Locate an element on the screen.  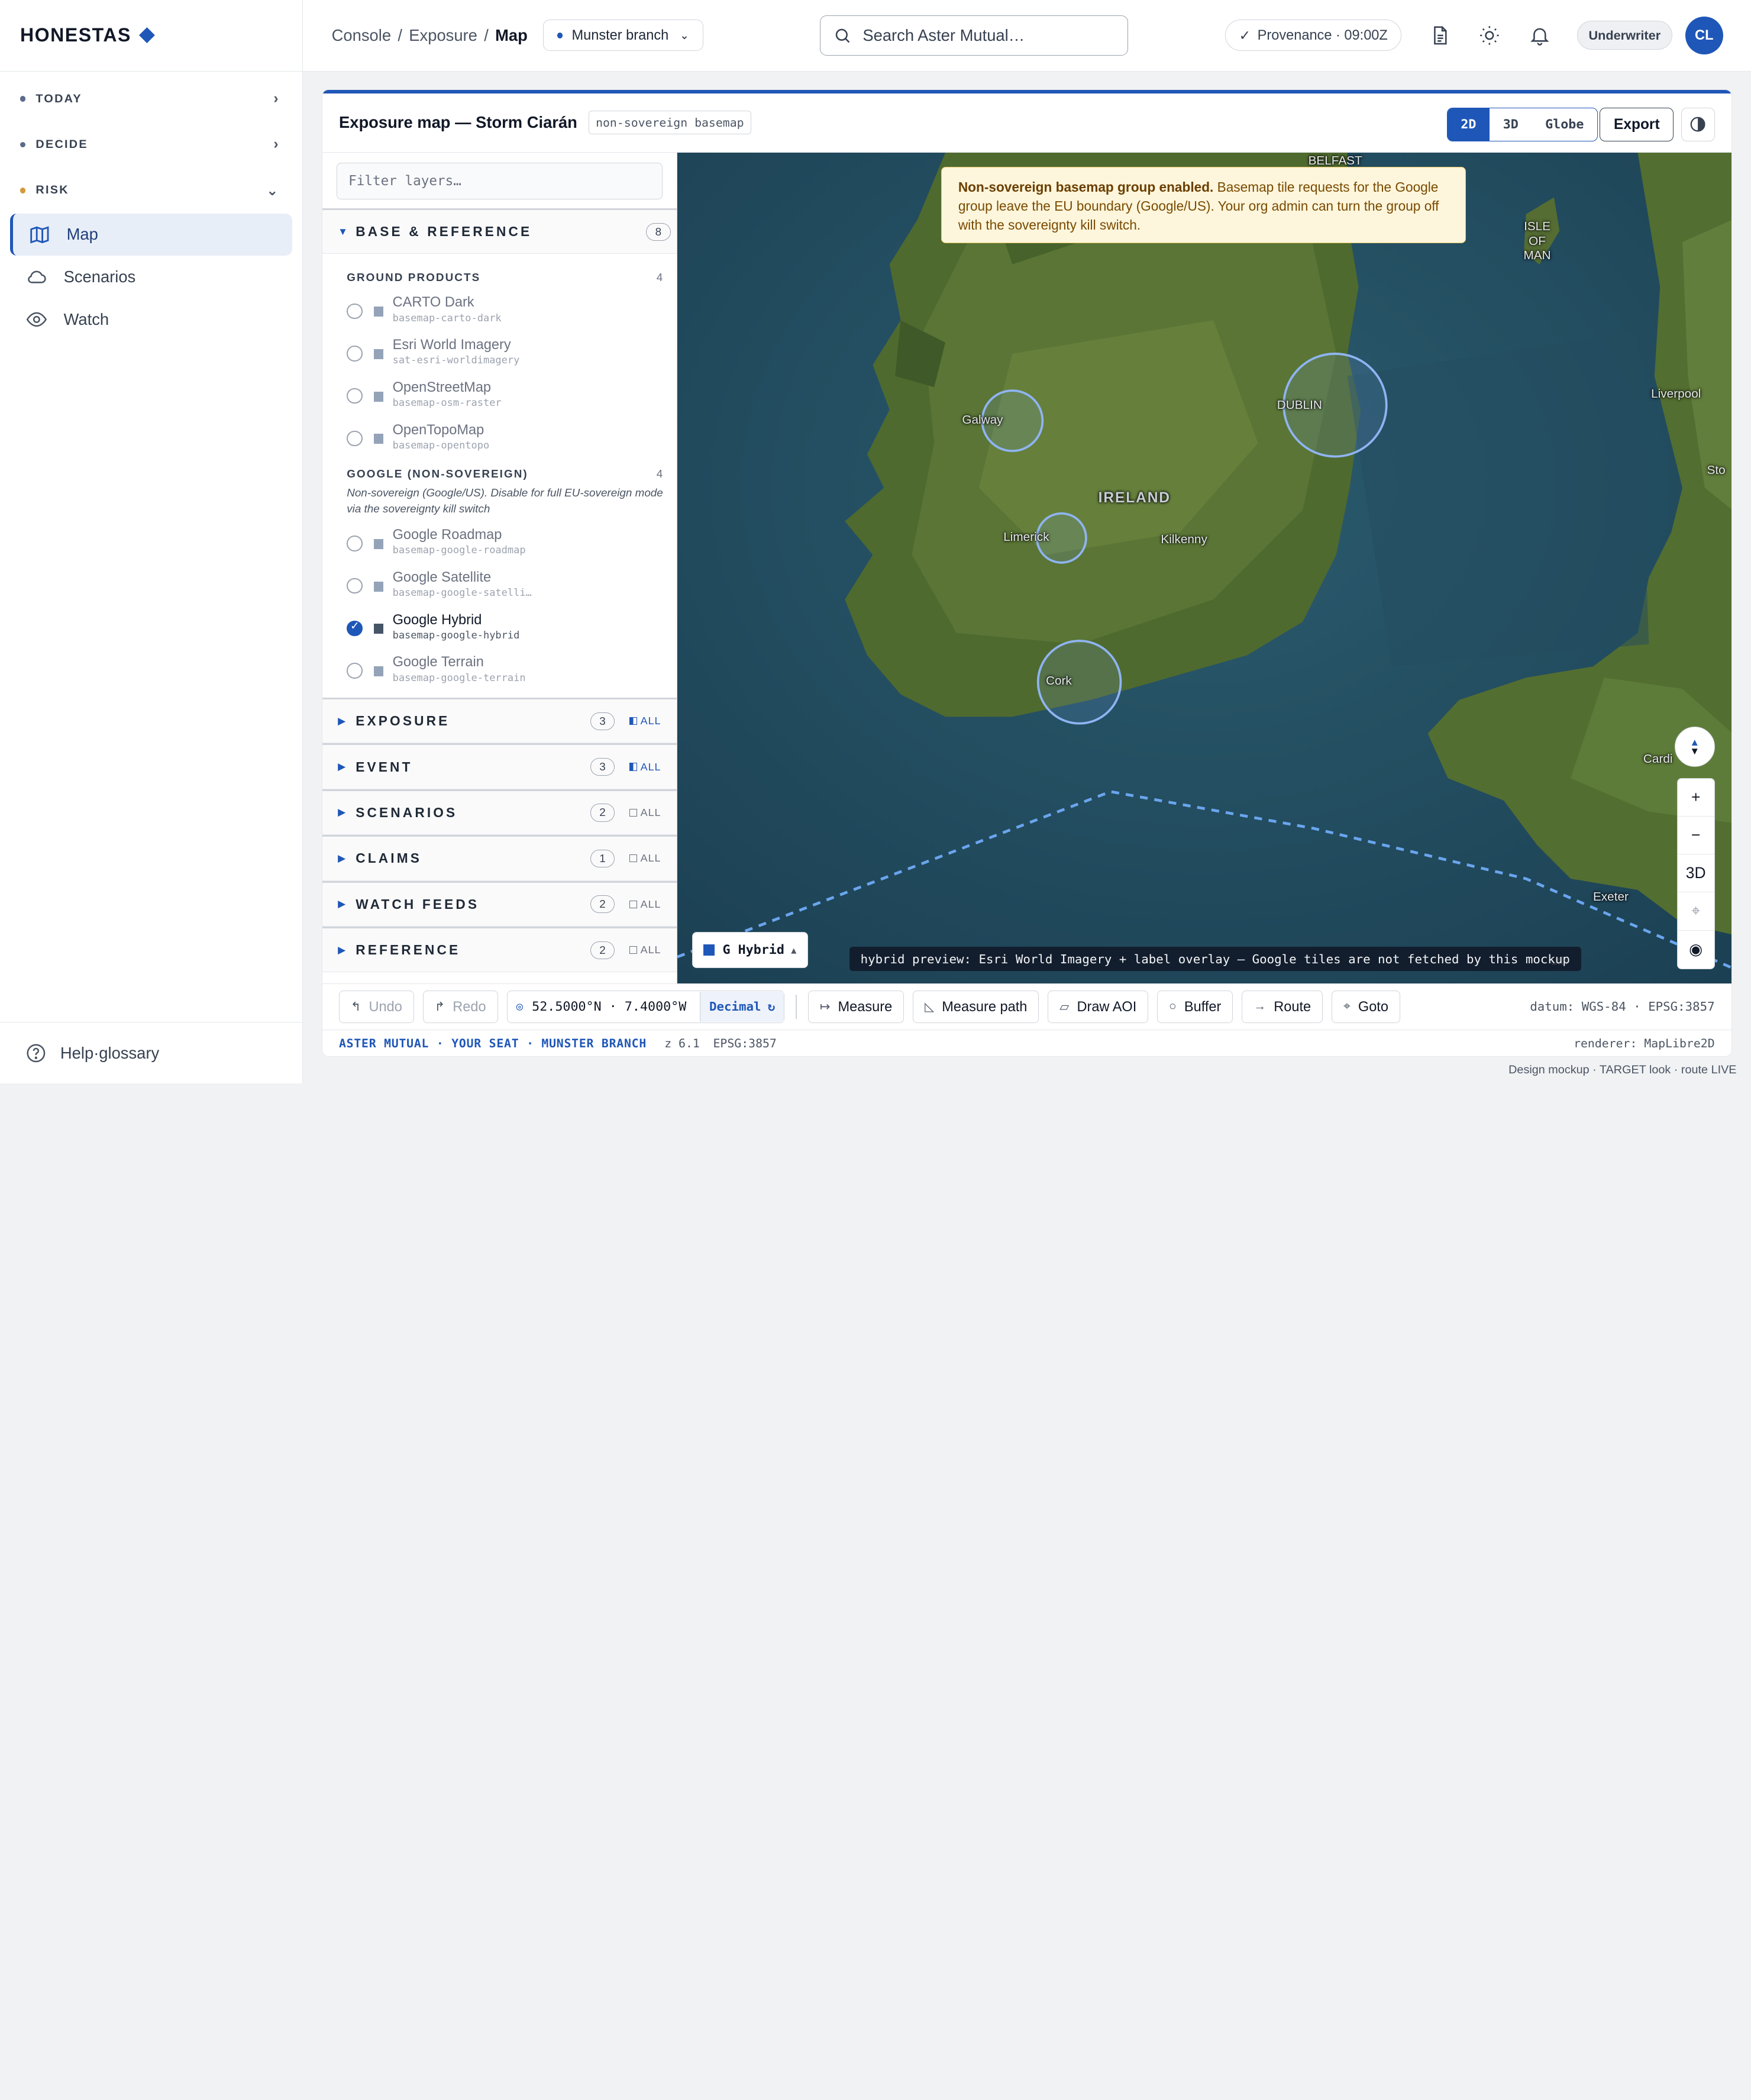
layer-item: Google Terrain basemap-google-terrain is located at coordinates (508, 674).